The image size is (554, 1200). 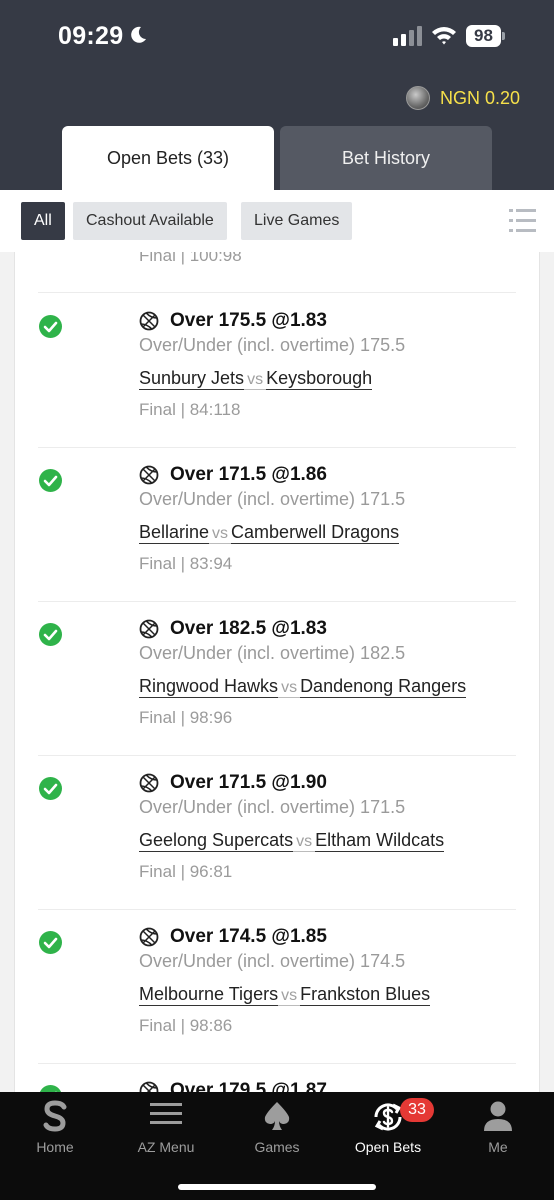 What do you see at coordinates (186, 1025) in the screenshot?
I see `bet-result: Final | 98:86` at bounding box center [186, 1025].